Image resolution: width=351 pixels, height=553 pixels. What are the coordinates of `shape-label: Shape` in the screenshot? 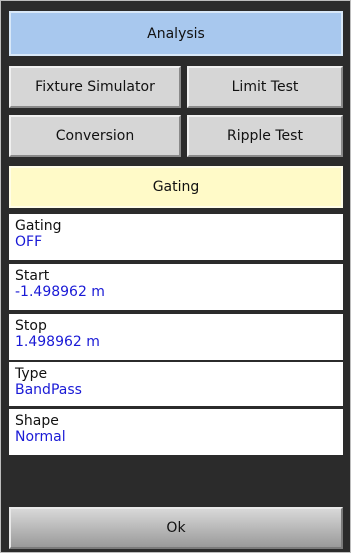 It's located at (37, 421).